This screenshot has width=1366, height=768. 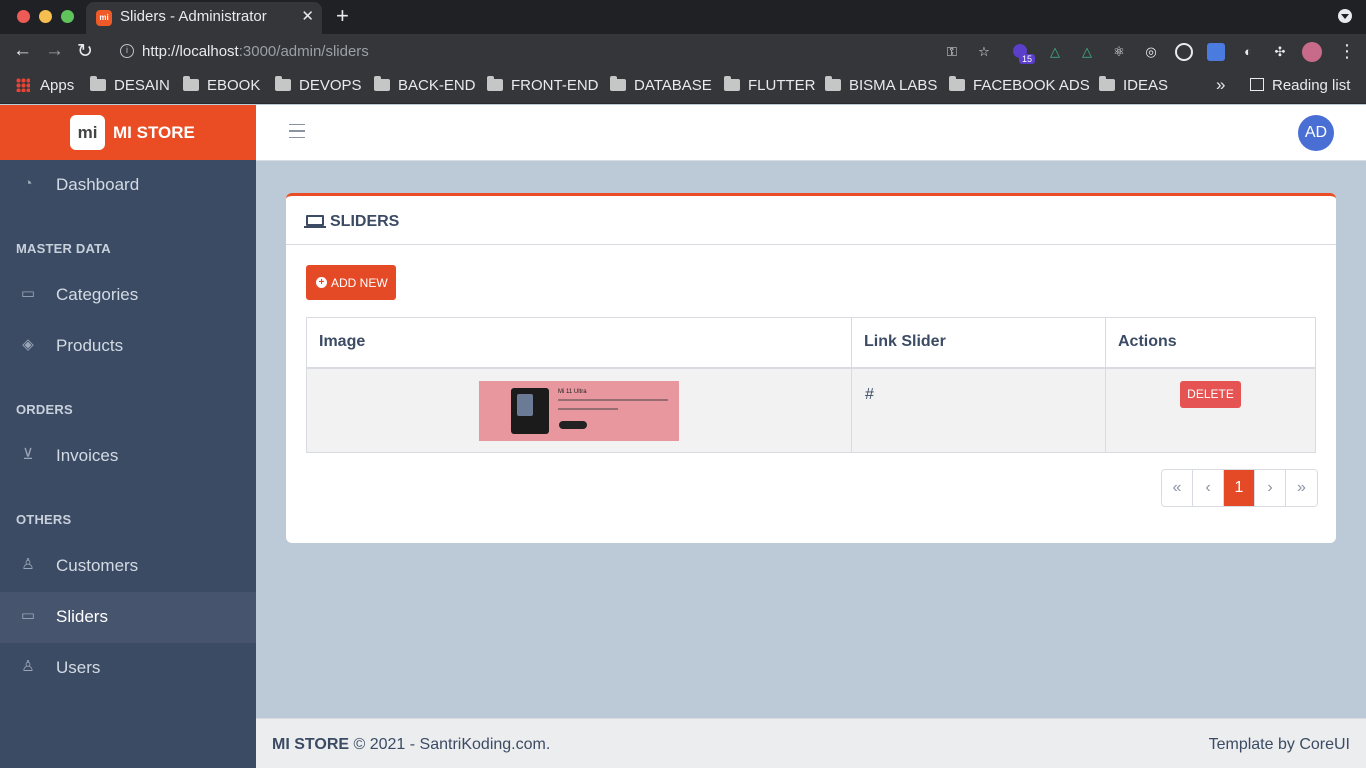 What do you see at coordinates (1216, 52) in the screenshot?
I see `translate-icon` at bounding box center [1216, 52].